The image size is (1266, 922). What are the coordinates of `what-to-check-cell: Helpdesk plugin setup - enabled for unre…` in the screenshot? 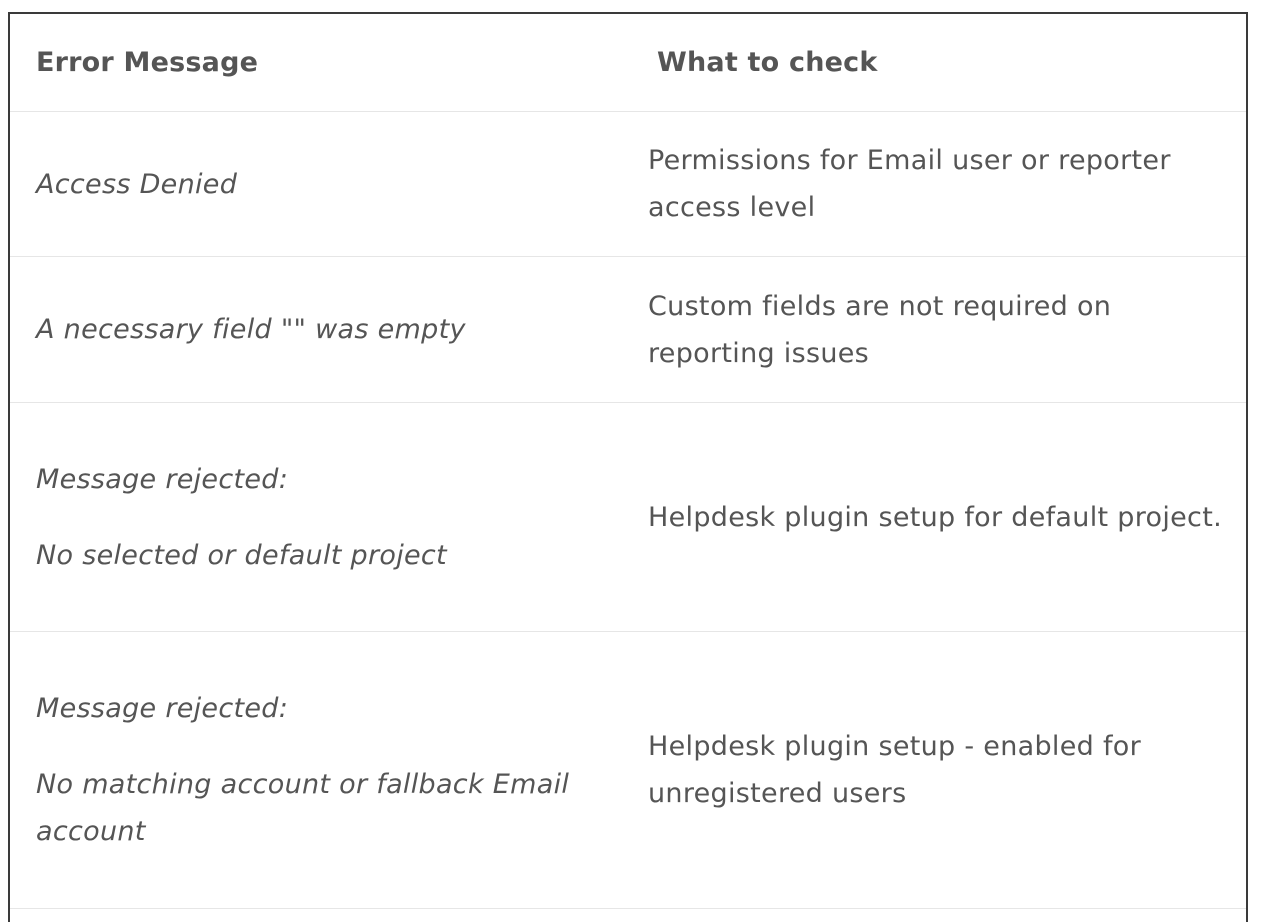 It's located at (943, 770).